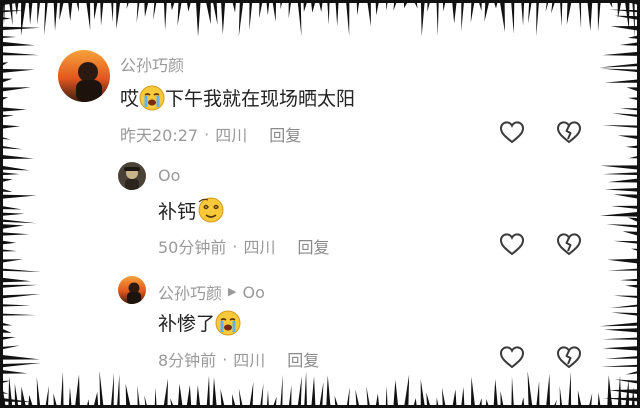  Describe the element at coordinates (231, 135) in the screenshot. I see `comment-location: 四川` at that location.